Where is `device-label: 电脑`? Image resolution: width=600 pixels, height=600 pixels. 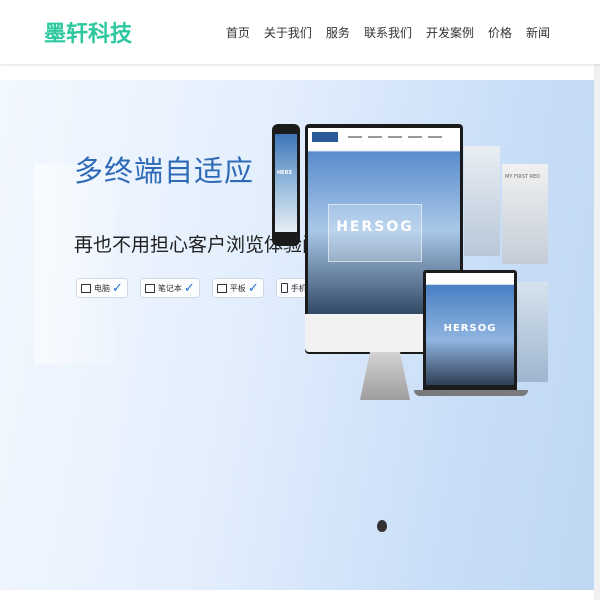
device-label: 电脑 is located at coordinates (102, 288).